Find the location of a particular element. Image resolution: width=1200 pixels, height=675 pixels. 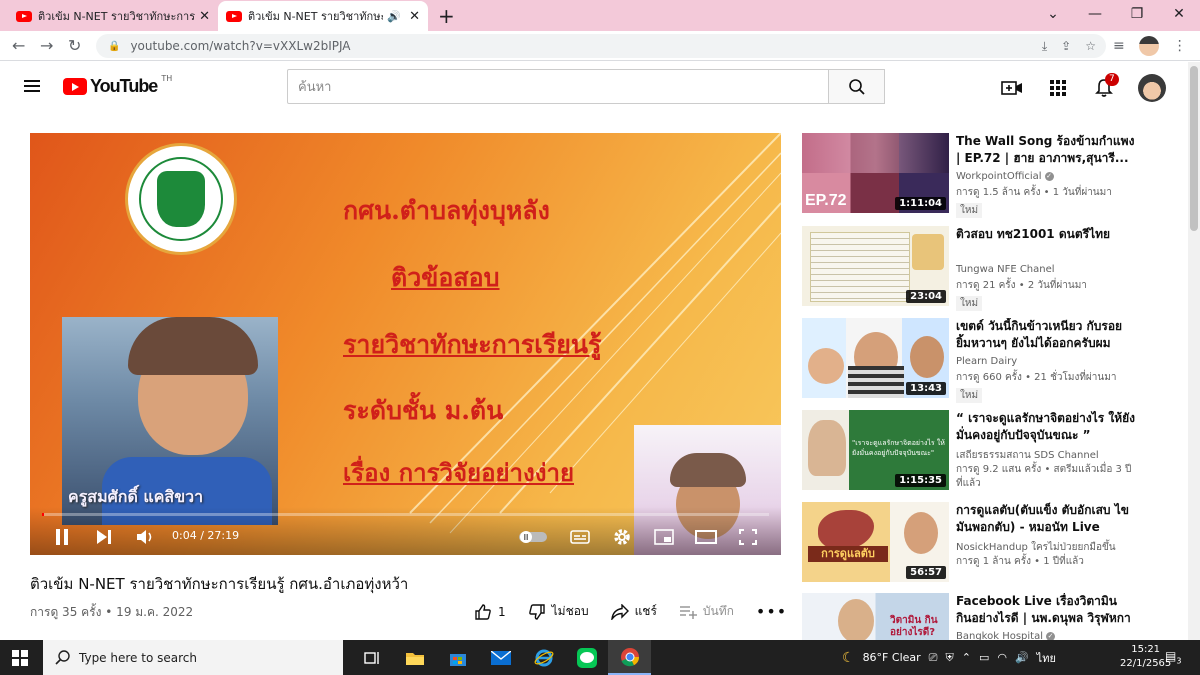

subtitles-button is located at coordinates (580, 537).